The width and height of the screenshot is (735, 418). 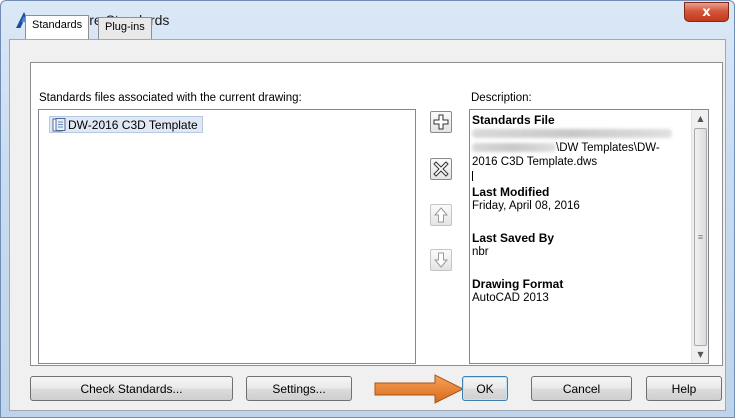 I want to click on last-modified-heading: Last Modified, so click(x=511, y=192).